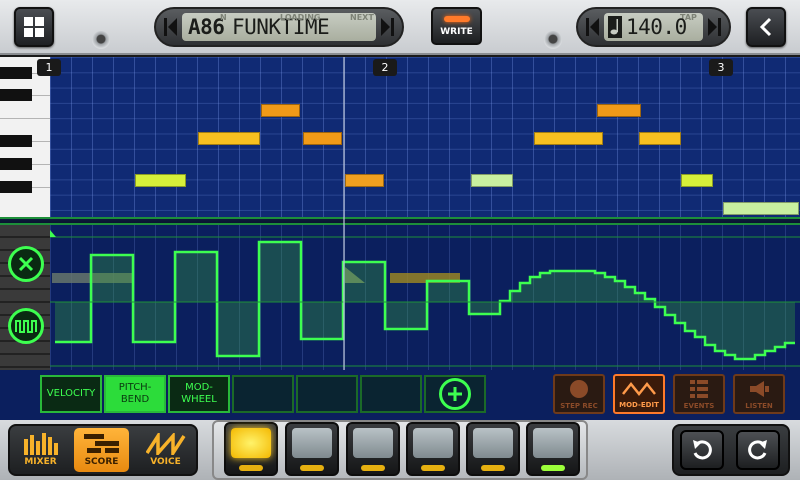  I want to click on tempo-selector: TAP 140.0, so click(653, 27).